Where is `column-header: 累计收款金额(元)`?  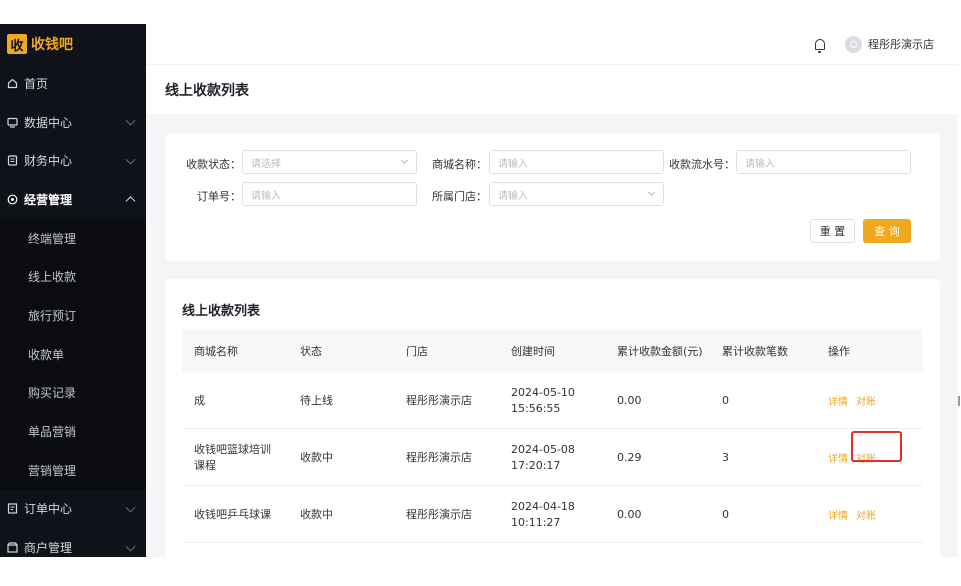
column-header: 累计收款金额(元) is located at coordinates (660, 351).